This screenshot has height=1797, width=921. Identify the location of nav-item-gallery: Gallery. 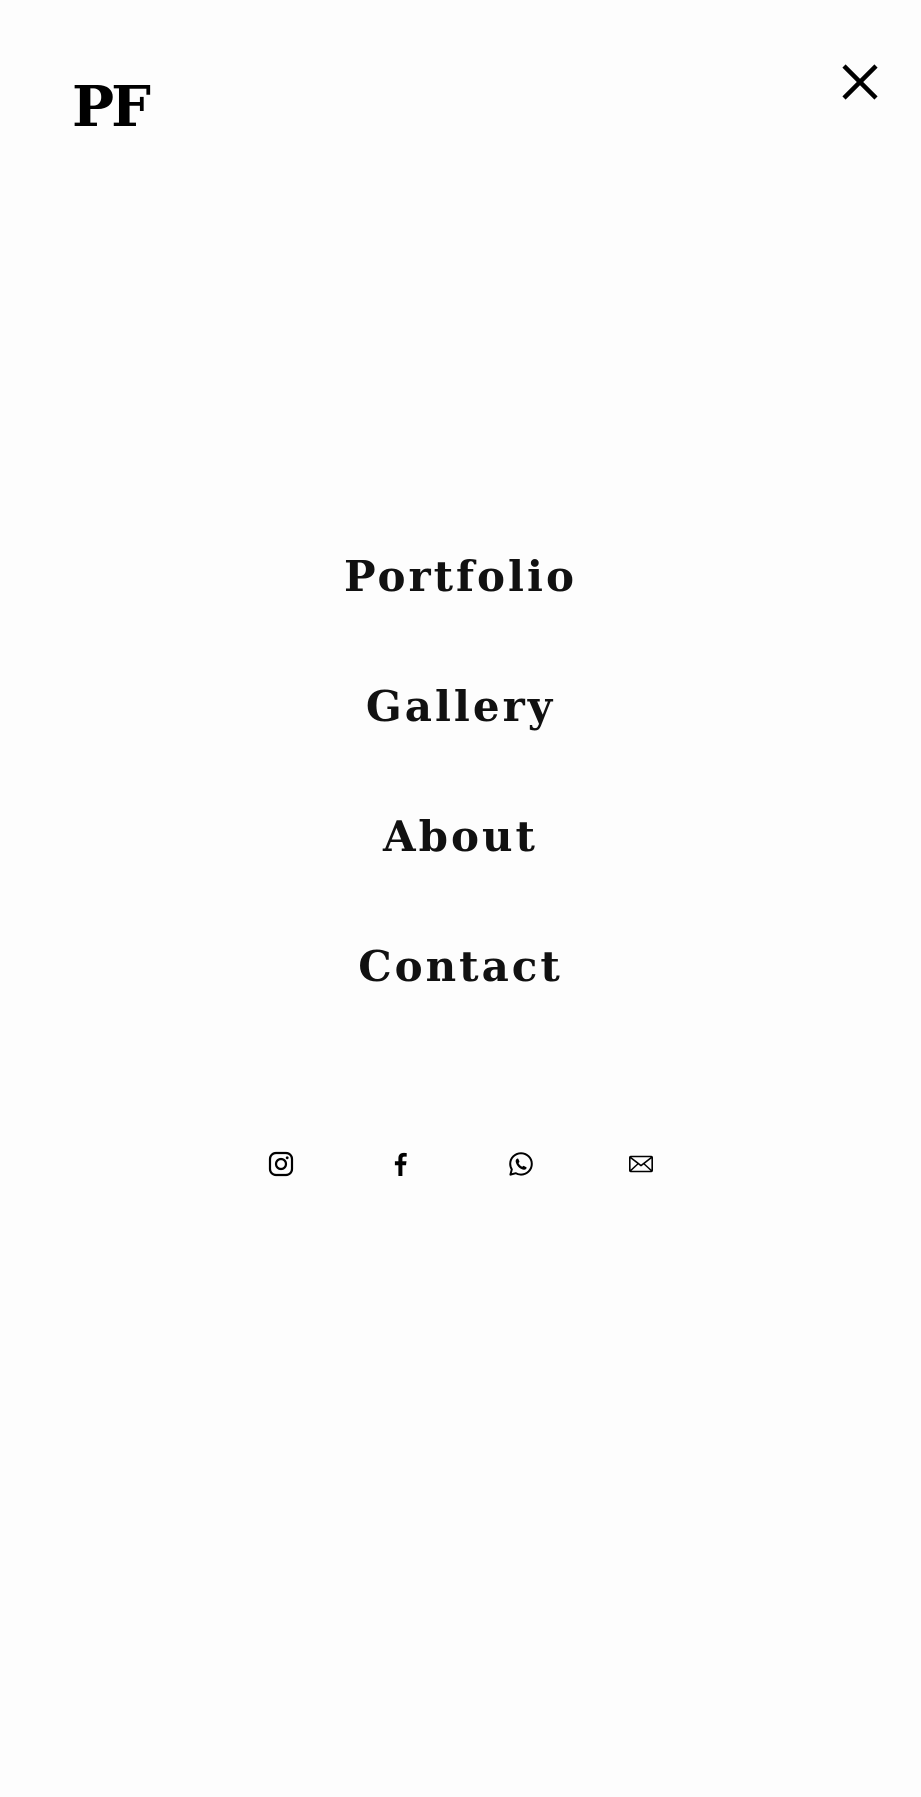
(460, 735).